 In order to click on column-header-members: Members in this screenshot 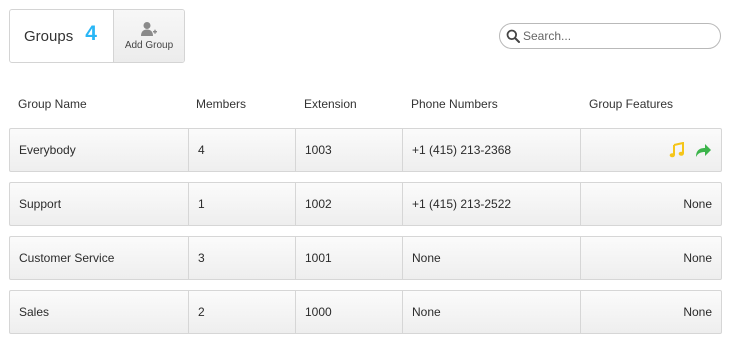, I will do `click(221, 104)`.